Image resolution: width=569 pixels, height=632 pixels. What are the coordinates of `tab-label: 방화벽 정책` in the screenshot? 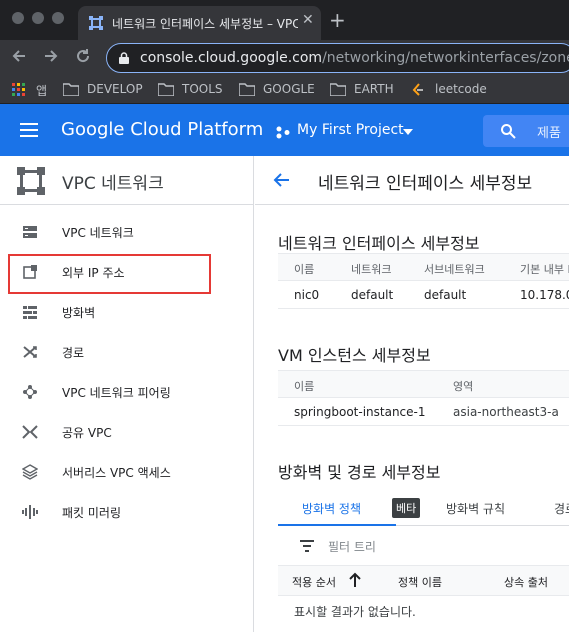 It's located at (332, 509).